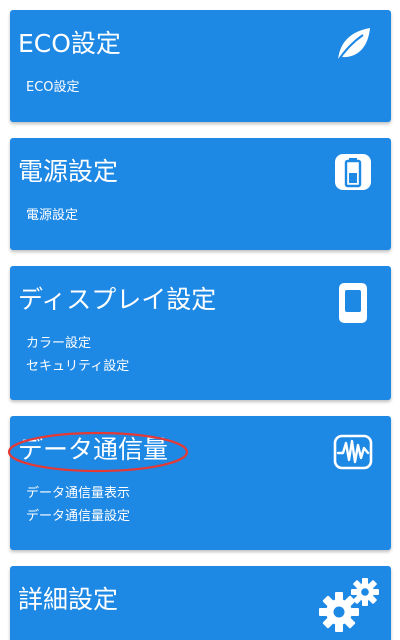  Describe the element at coordinates (353, 452) in the screenshot. I see `waveform-icon` at that location.